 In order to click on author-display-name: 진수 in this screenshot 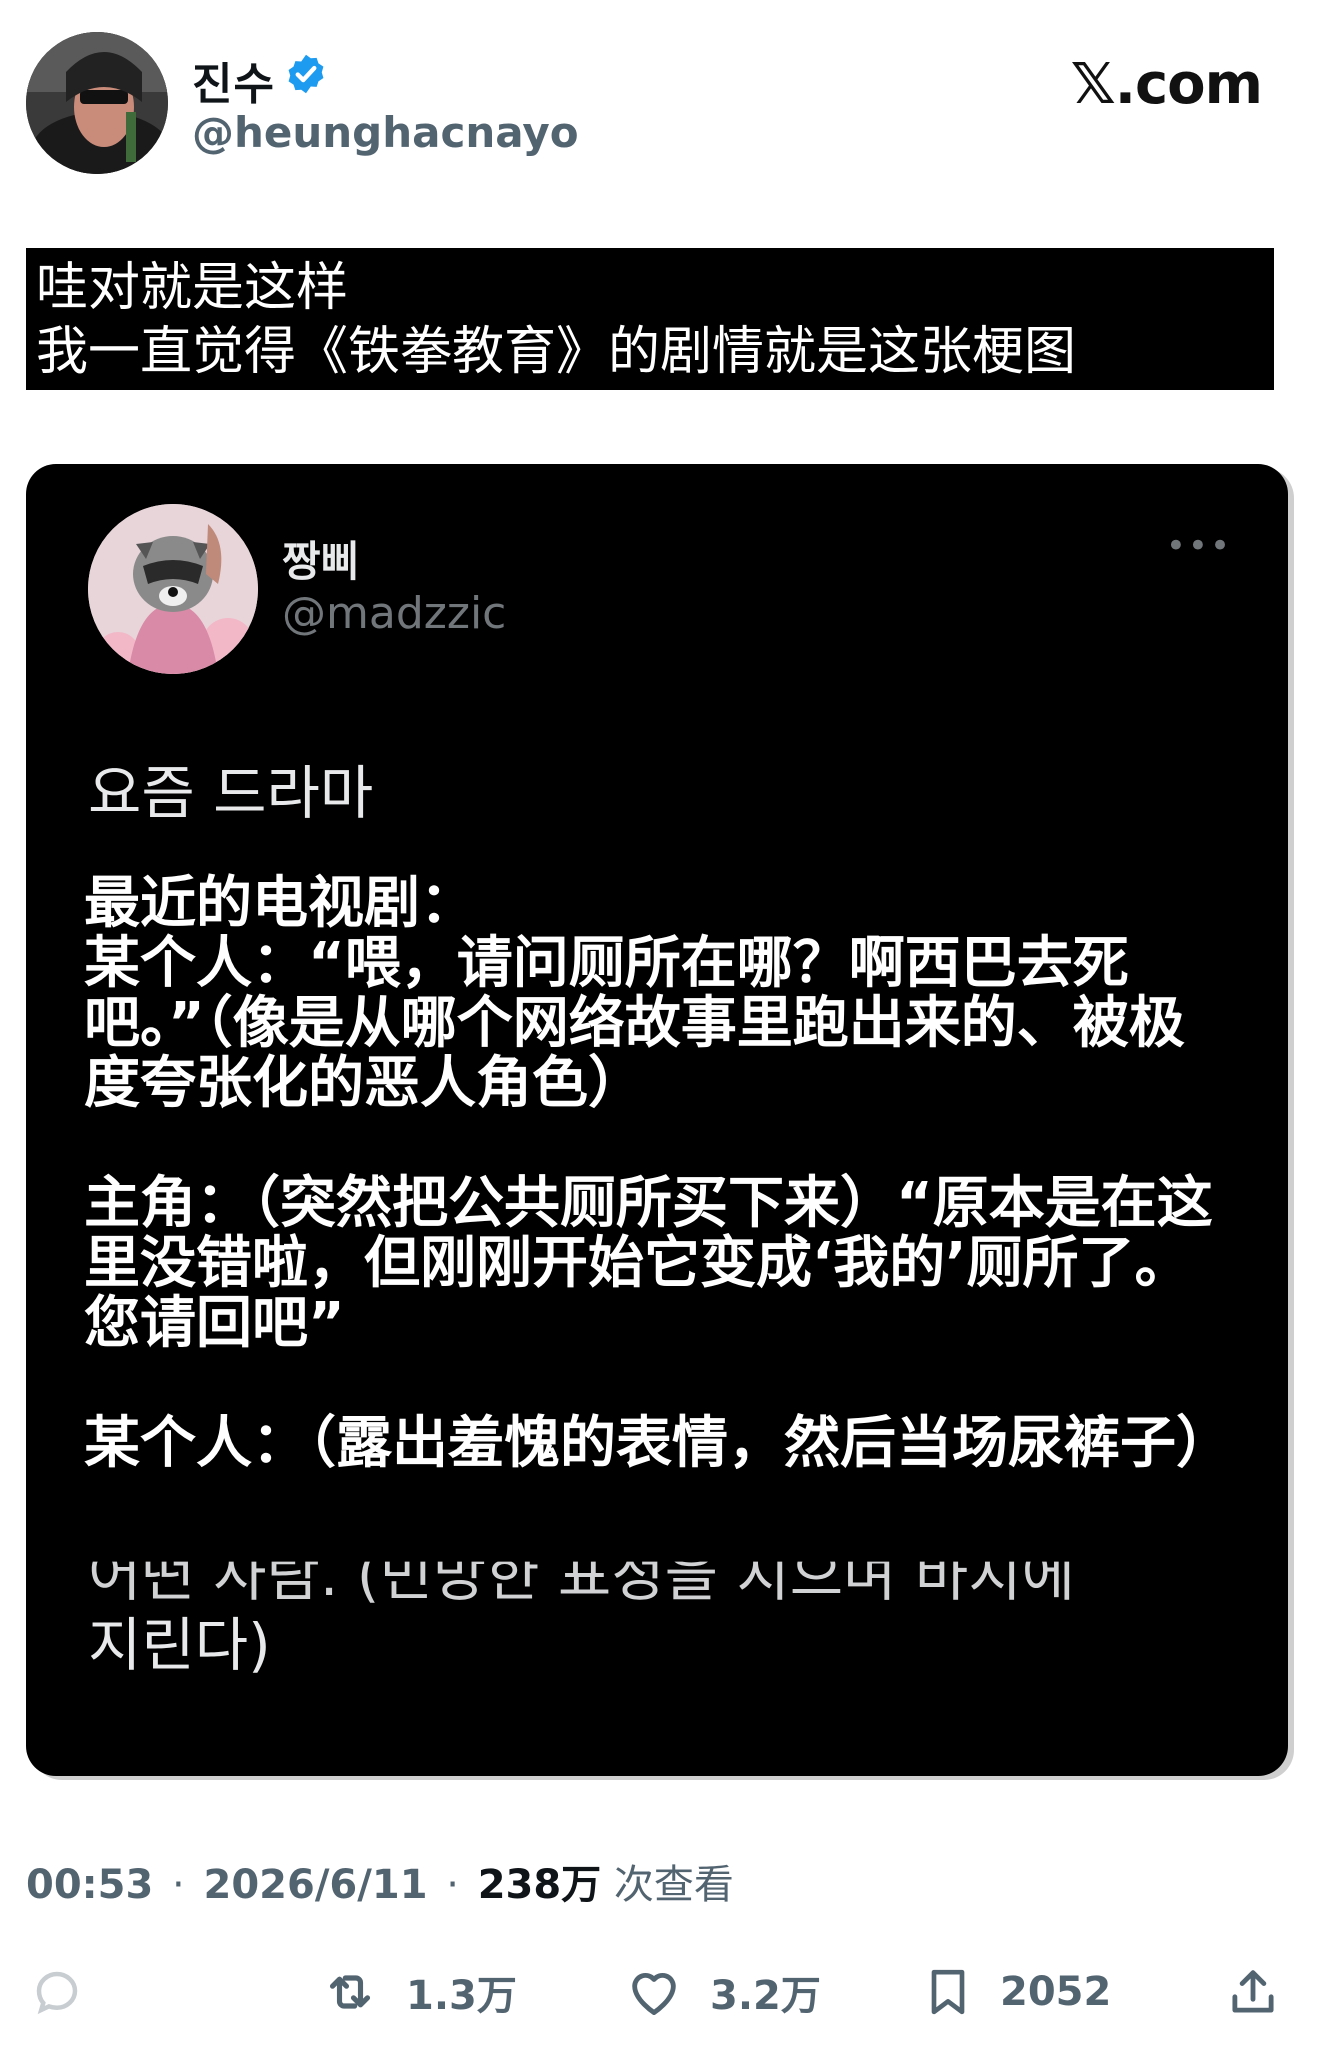, I will do `click(233, 80)`.